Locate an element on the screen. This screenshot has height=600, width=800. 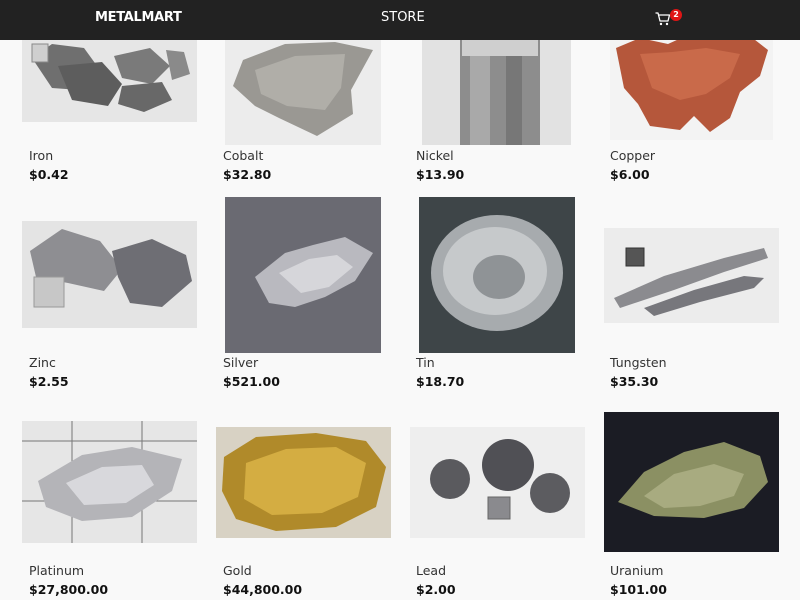
product-price: $2.00 is located at coordinates (436, 589).